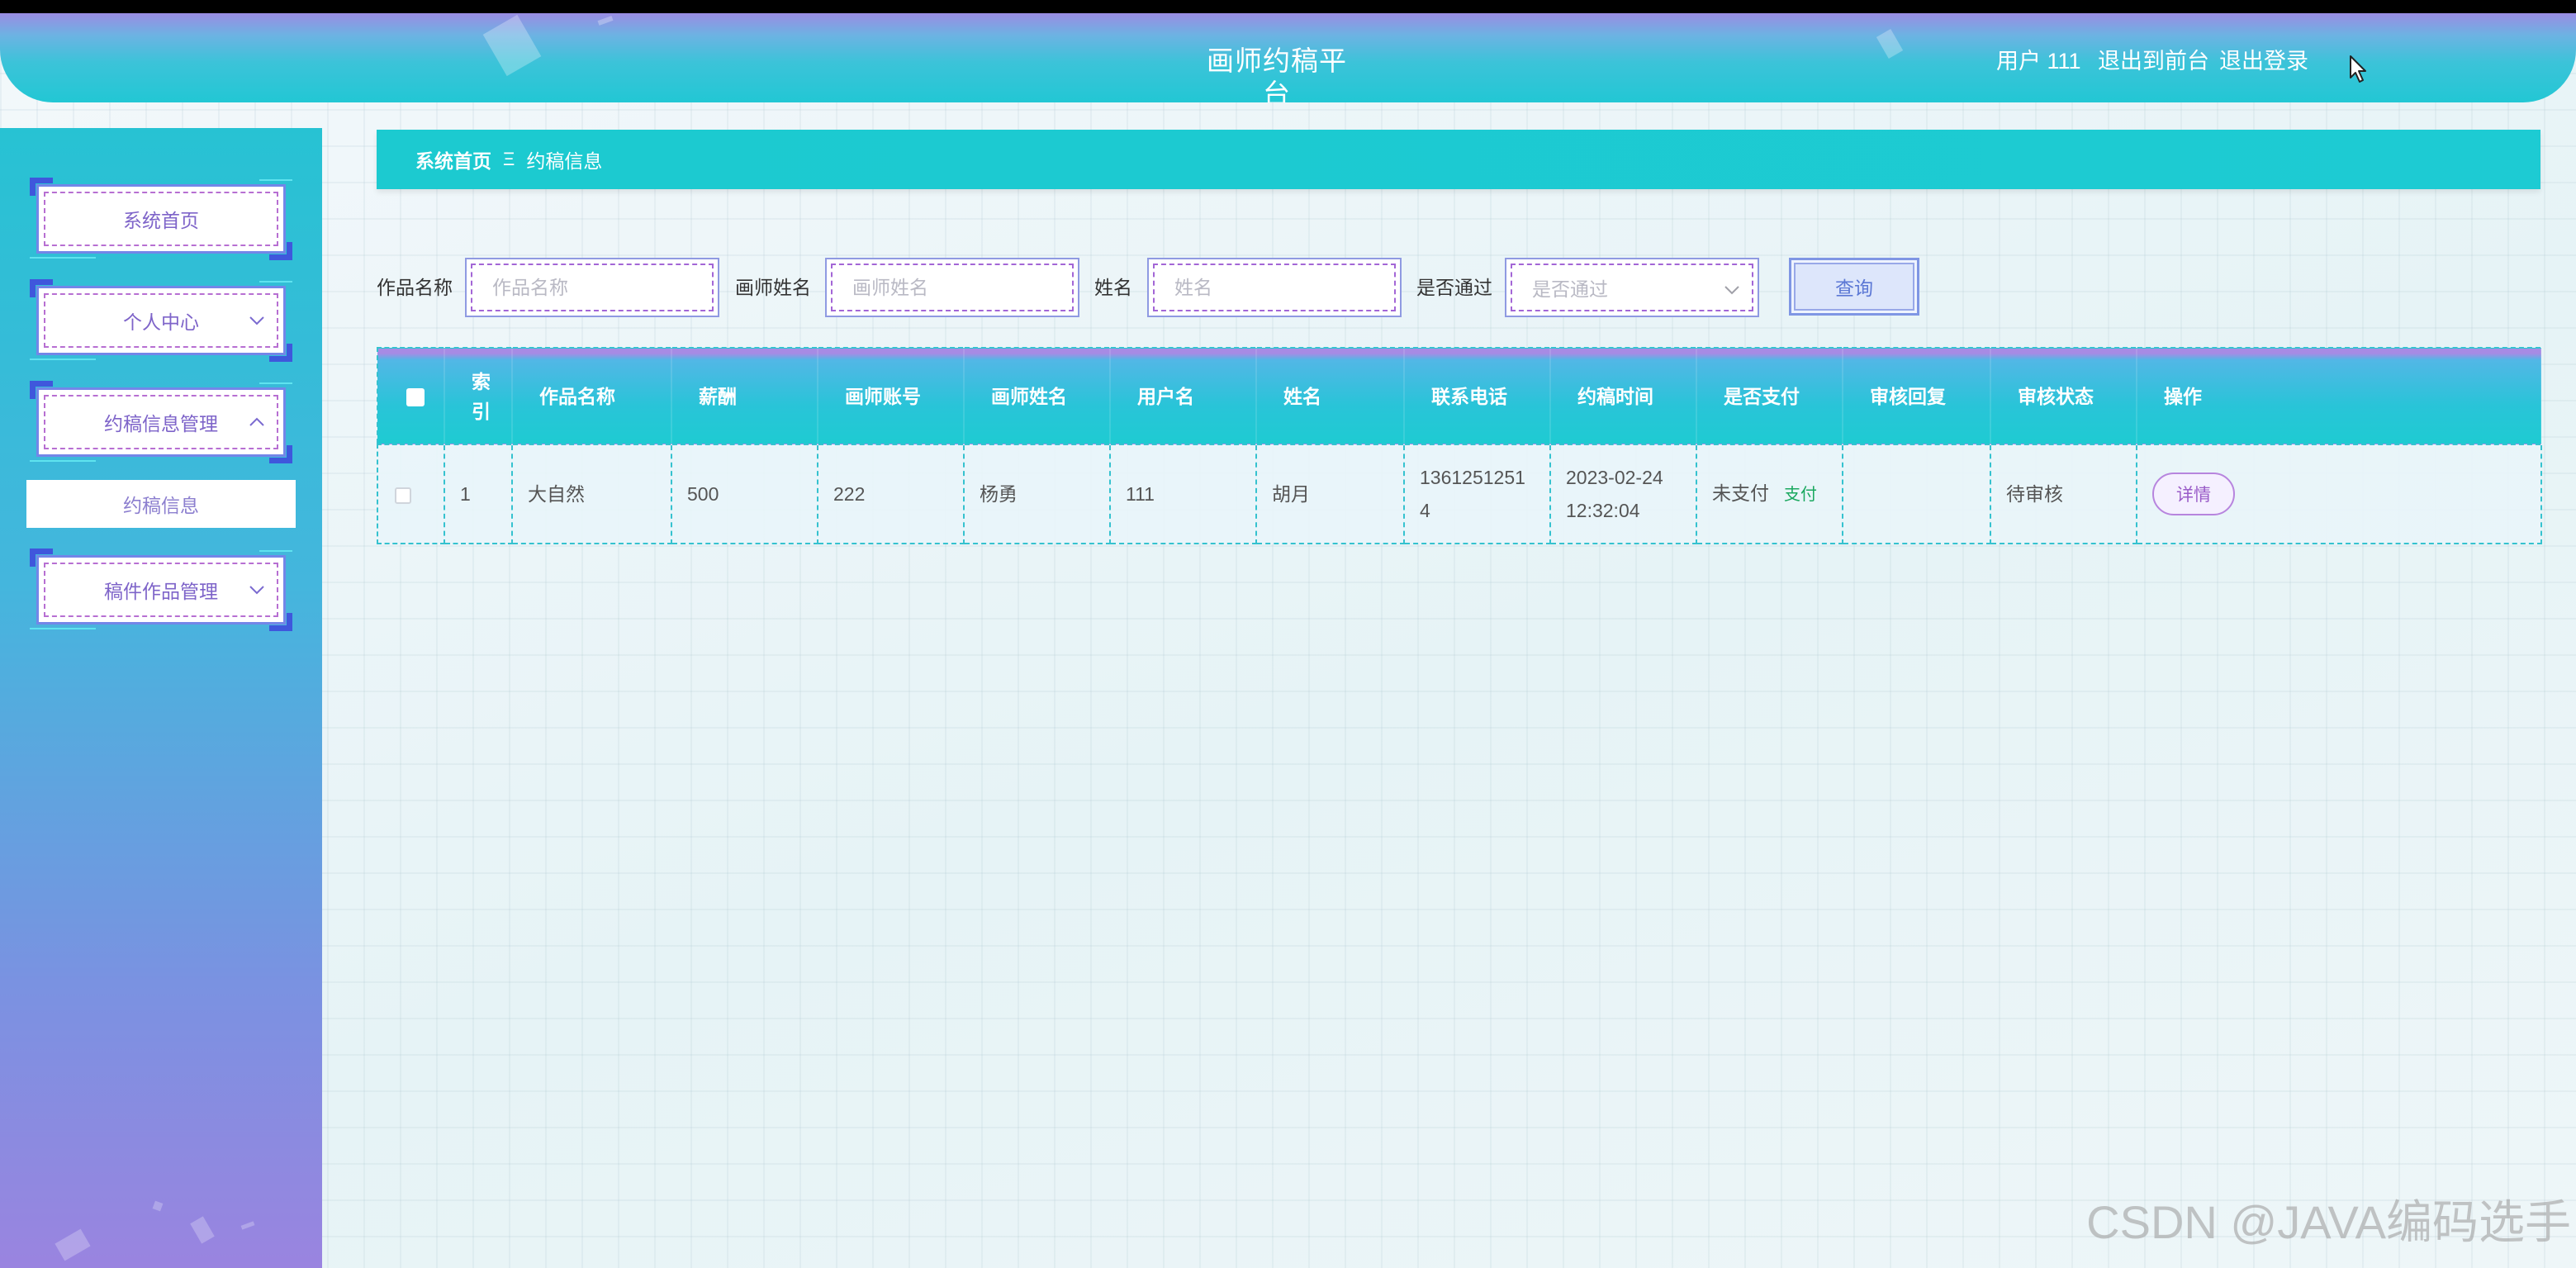 The image size is (2576, 1268). I want to click on column-header-actions: 操作, so click(2339, 396).